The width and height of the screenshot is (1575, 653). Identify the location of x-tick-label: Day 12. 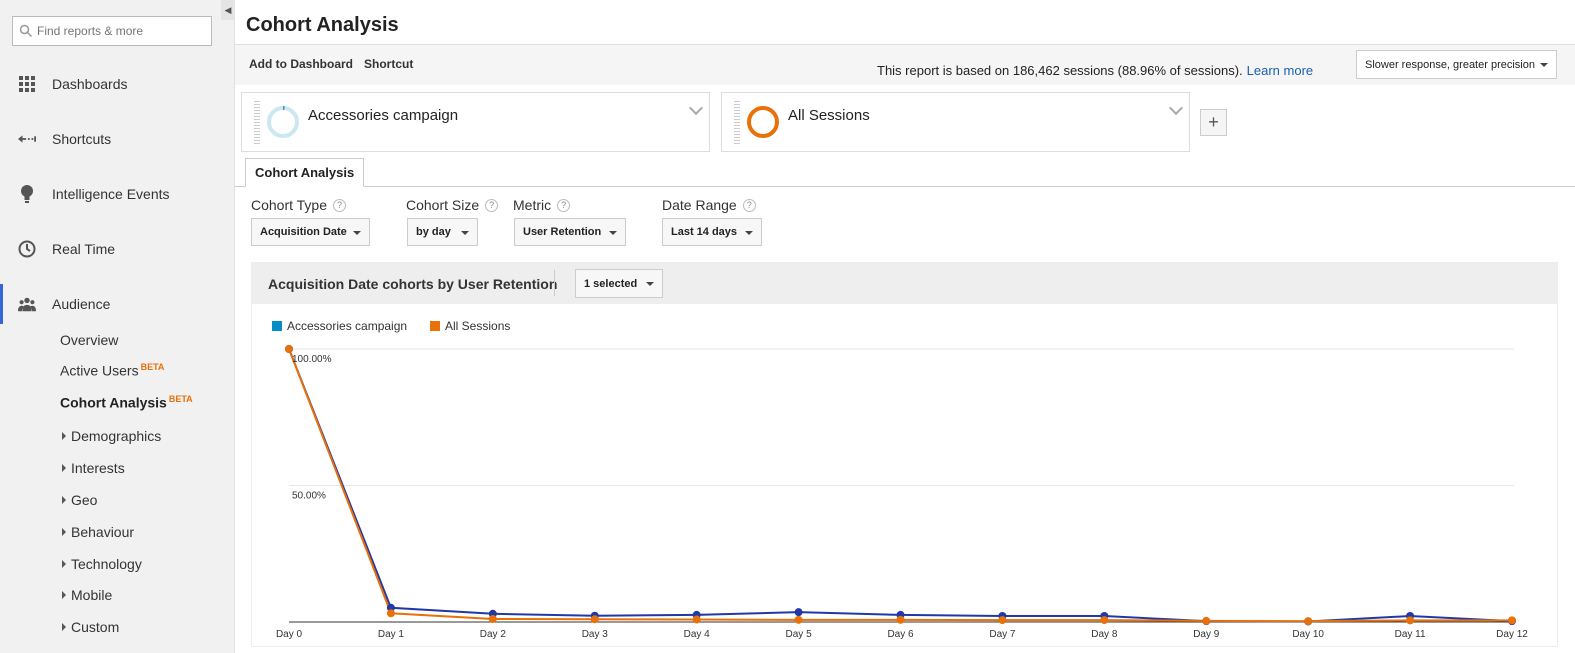
(1512, 634).